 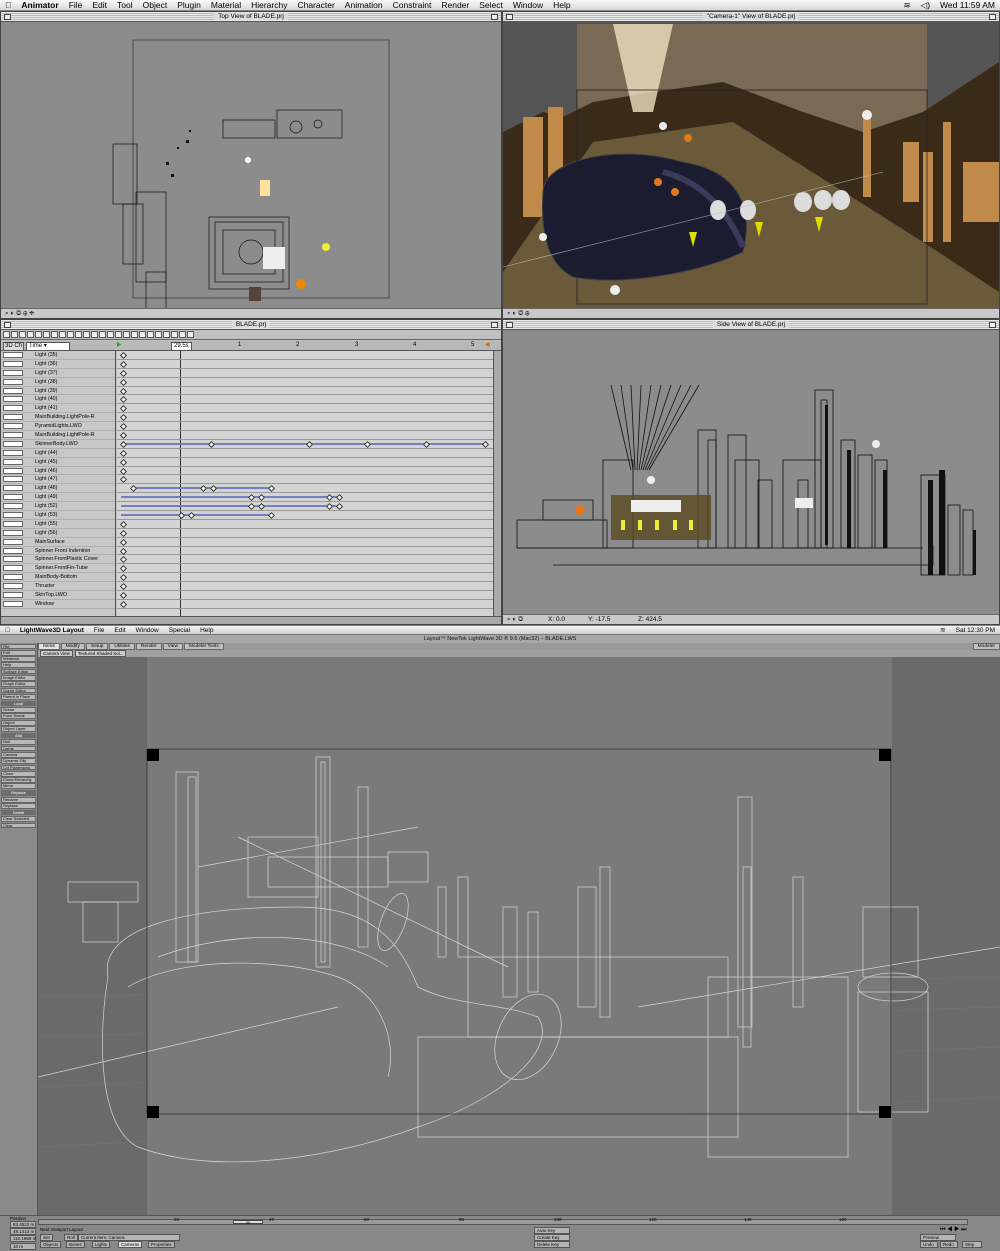 What do you see at coordinates (925, 5) in the screenshot?
I see `volume-icon: ◁)` at bounding box center [925, 5].